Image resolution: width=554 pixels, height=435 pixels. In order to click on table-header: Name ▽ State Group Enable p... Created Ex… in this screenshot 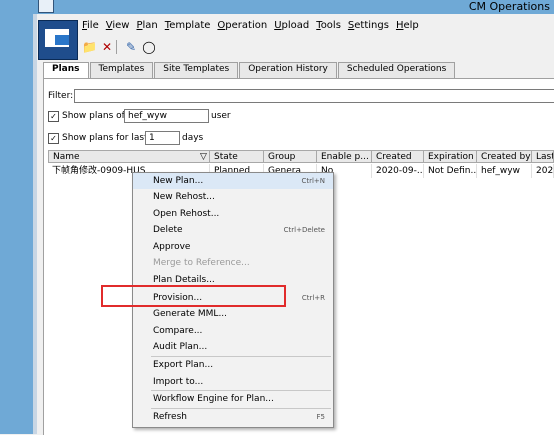, I will do `click(301, 157)`.